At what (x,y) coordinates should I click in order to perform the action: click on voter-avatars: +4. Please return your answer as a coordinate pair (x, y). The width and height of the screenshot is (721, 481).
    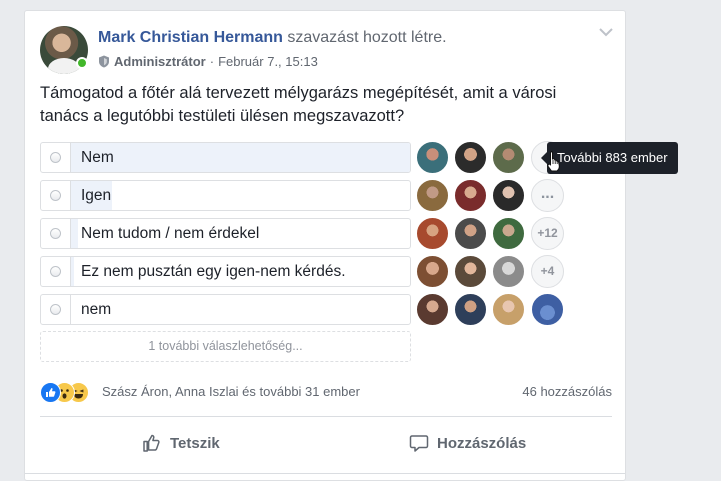
    Looking at the image, I should click on (492, 272).